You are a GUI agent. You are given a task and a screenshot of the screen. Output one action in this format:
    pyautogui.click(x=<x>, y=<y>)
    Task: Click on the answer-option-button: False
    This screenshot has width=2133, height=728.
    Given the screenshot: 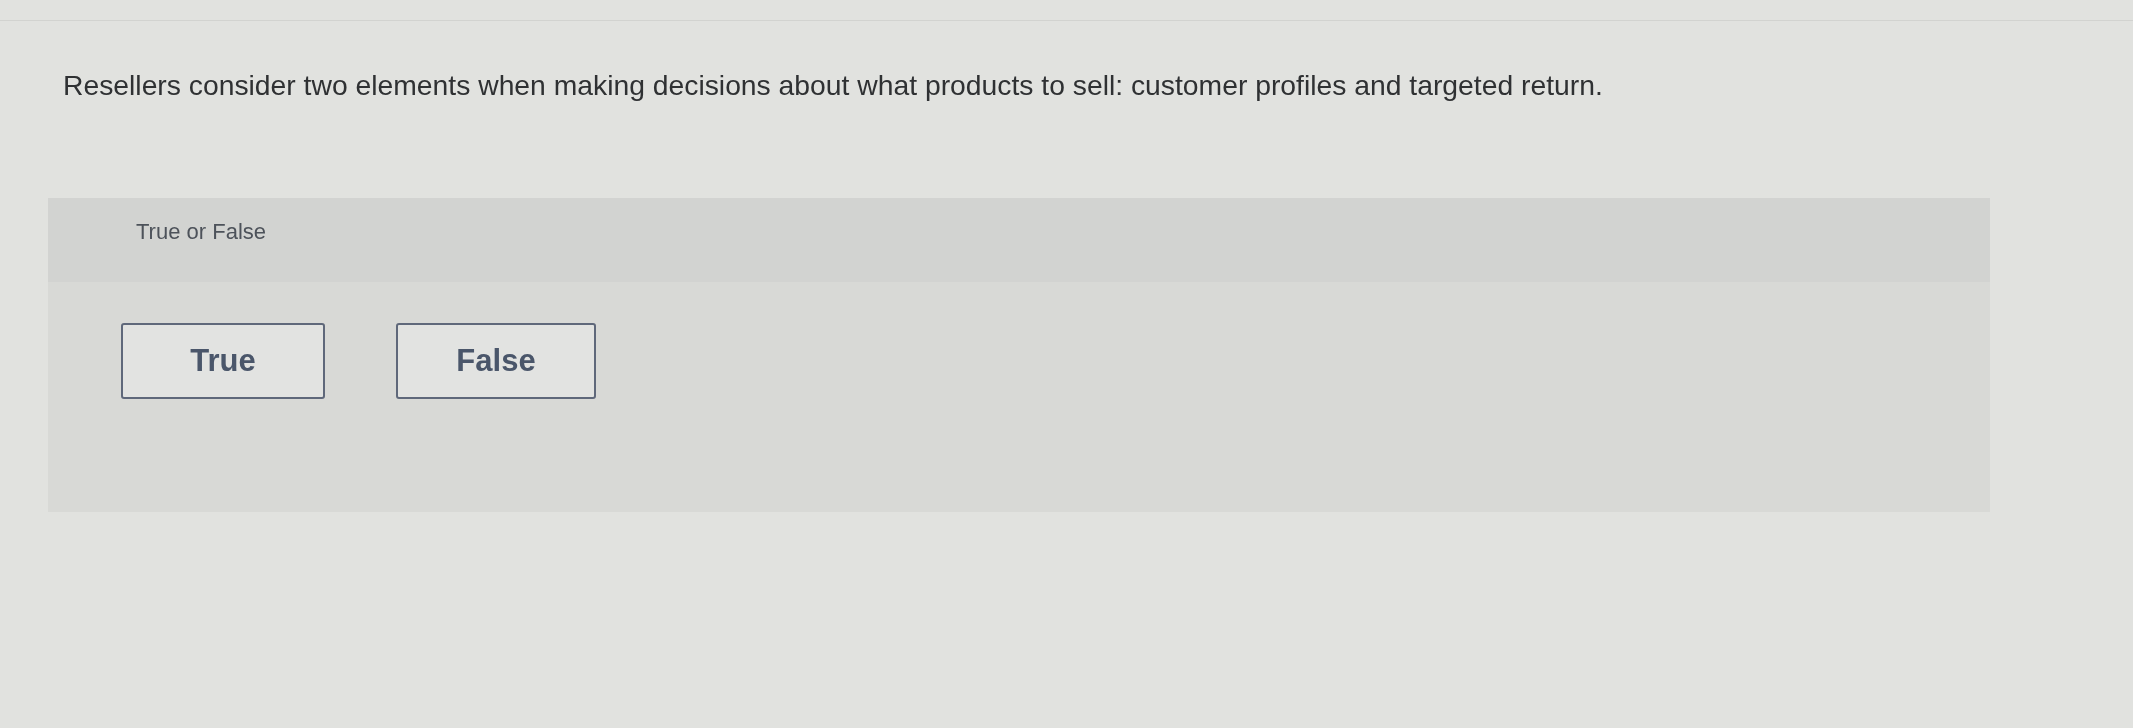 What is the action you would take?
    pyautogui.click(x=496, y=361)
    